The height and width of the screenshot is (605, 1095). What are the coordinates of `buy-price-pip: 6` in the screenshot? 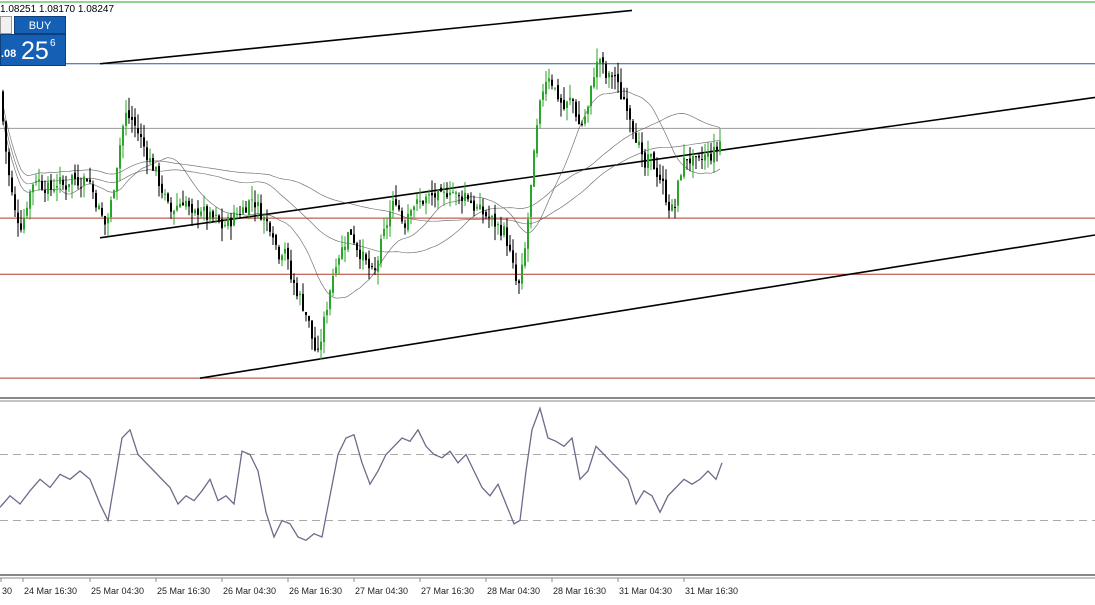 It's located at (53, 43).